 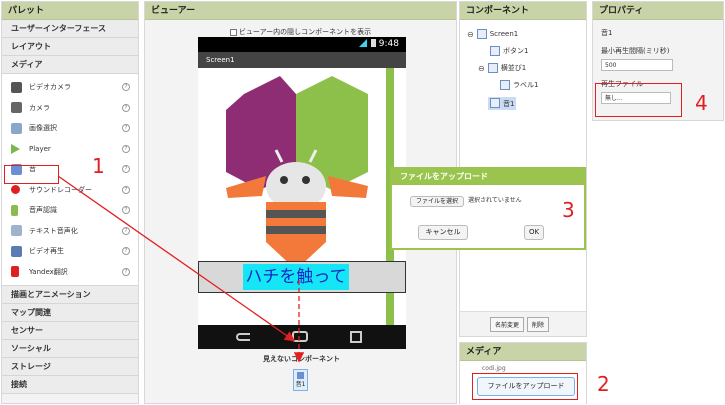 What do you see at coordinates (16, 108) in the screenshot?
I see `camera-icon` at bounding box center [16, 108].